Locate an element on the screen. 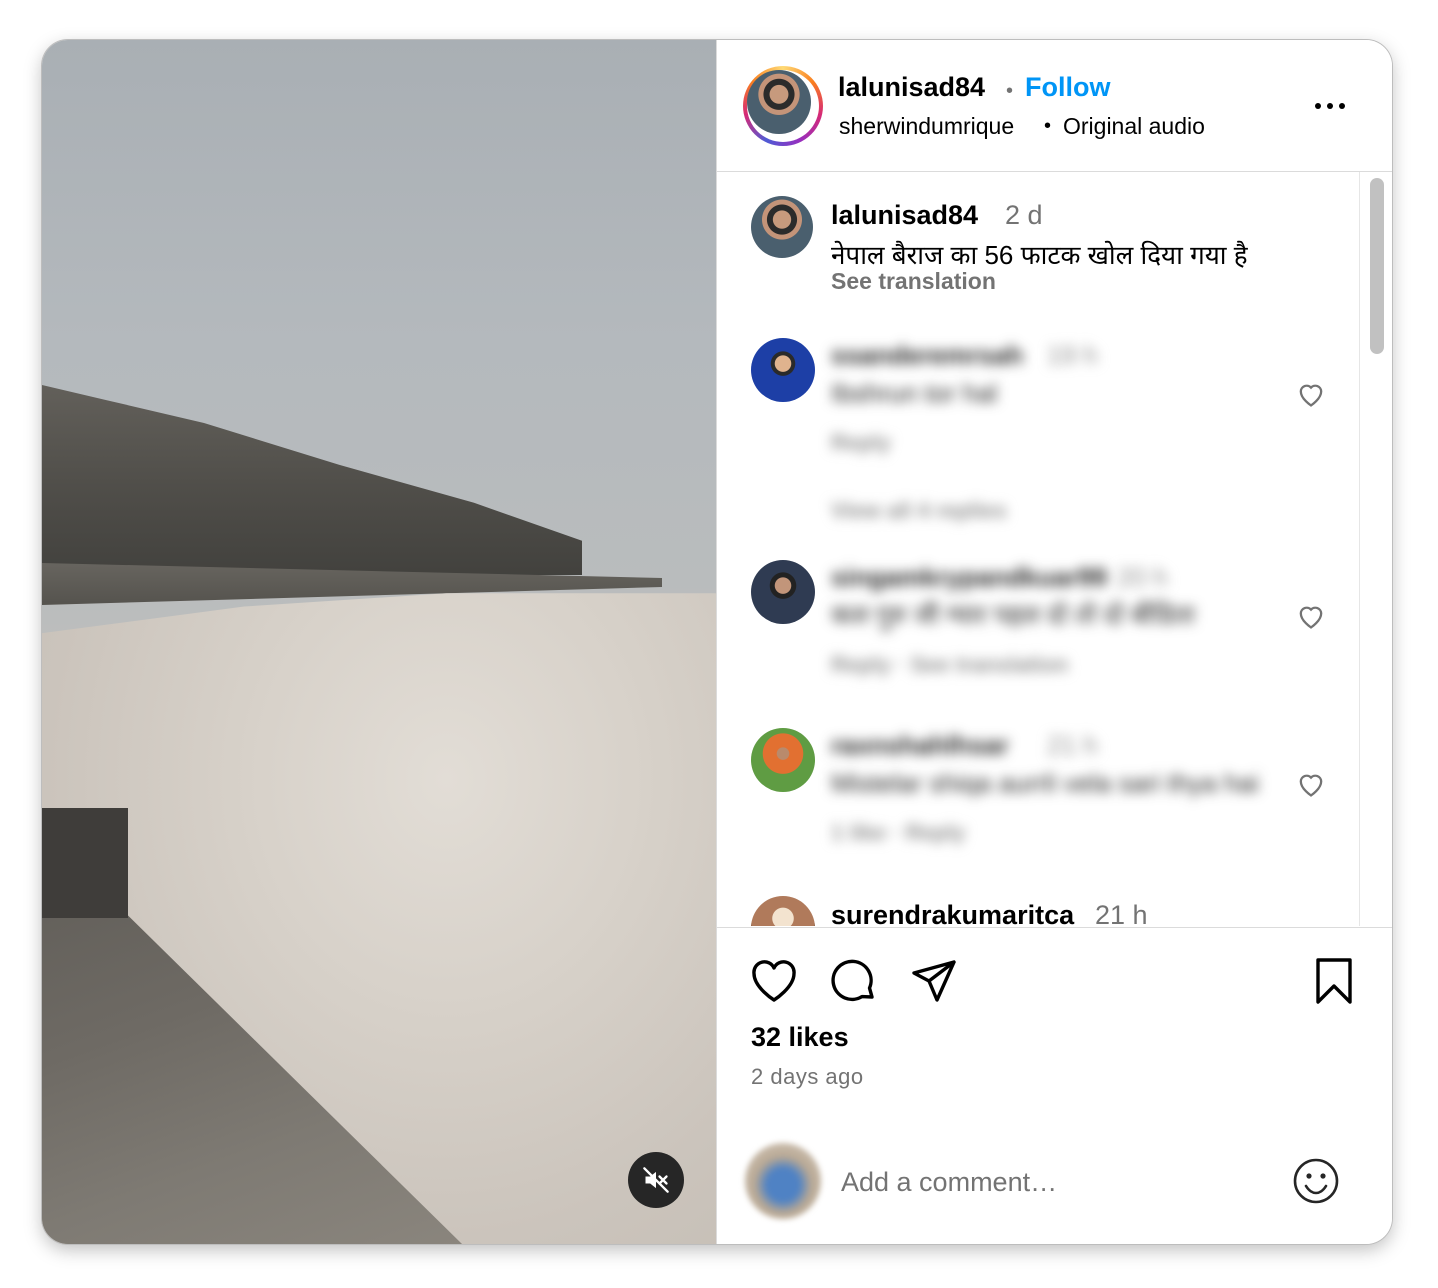 The width and height of the screenshot is (1438, 1288). comment-partial: surendrakumaritca 21 h is located at coordinates (1037, 908).